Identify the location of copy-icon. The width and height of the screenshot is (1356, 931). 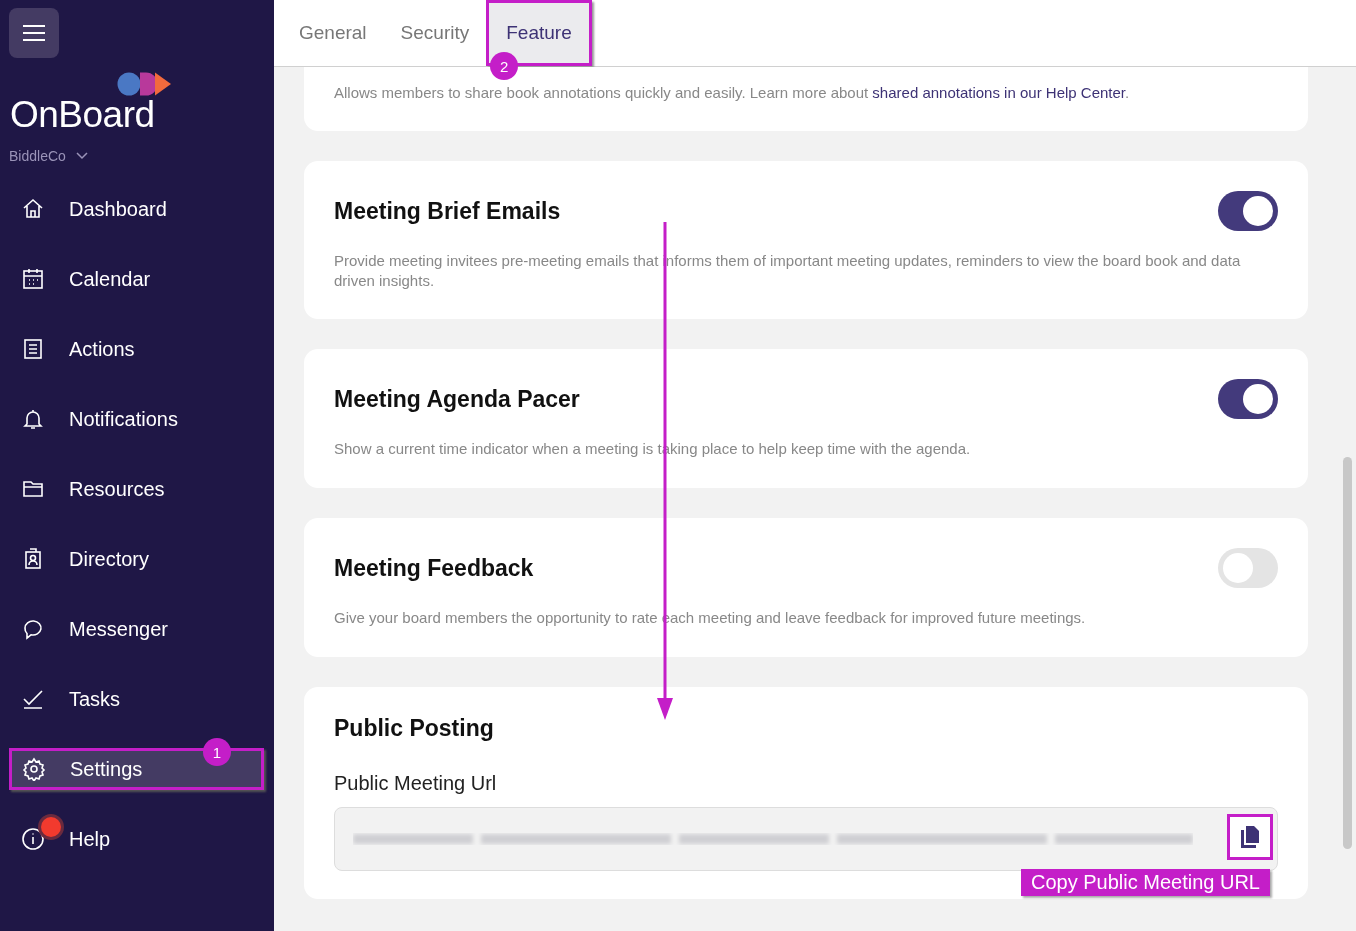
(1250, 837).